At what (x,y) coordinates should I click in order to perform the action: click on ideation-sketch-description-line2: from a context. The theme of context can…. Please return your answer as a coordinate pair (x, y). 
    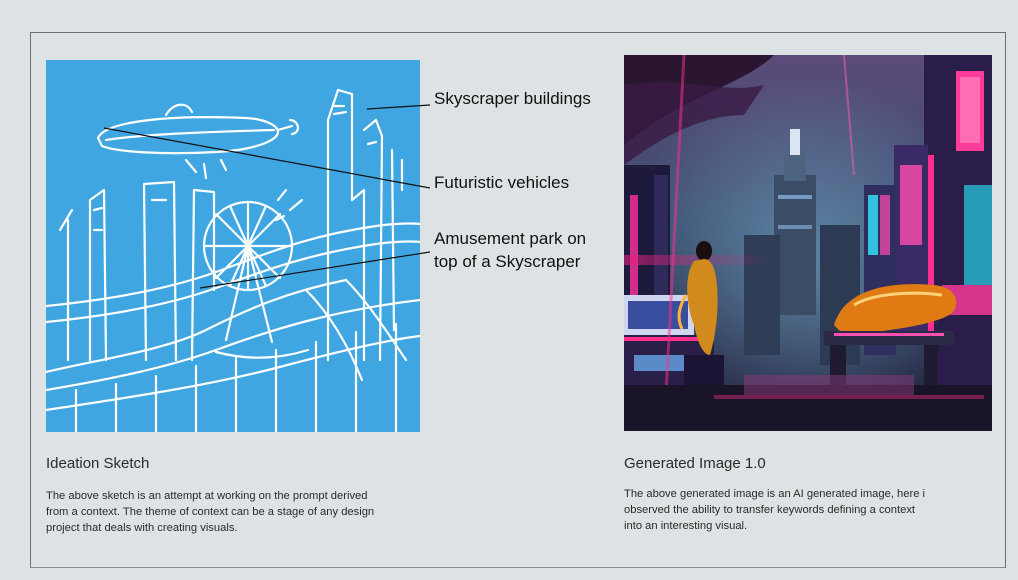
    Looking at the image, I should click on (210, 512).